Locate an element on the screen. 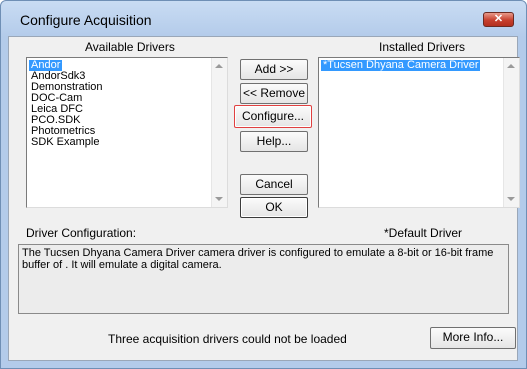 This screenshot has height=369, width=527. cancel-button: Cancel is located at coordinates (274, 184).